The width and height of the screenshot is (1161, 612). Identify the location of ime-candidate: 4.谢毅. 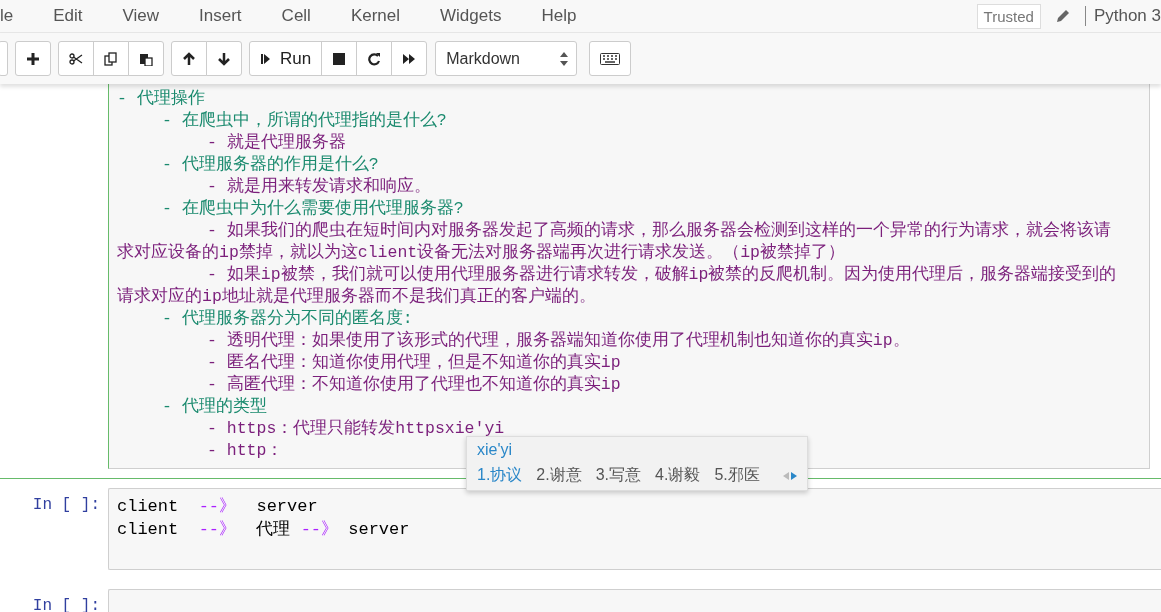
(678, 475).